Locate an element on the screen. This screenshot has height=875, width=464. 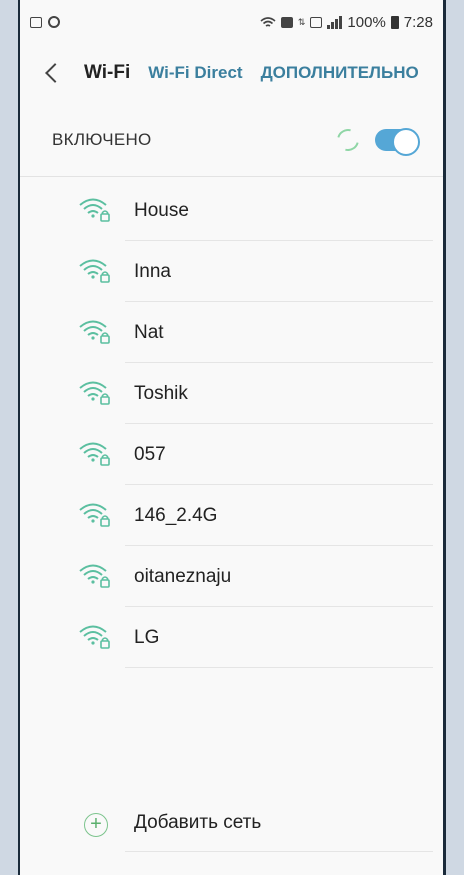
network-name: Inna is located at coordinates (152, 271).